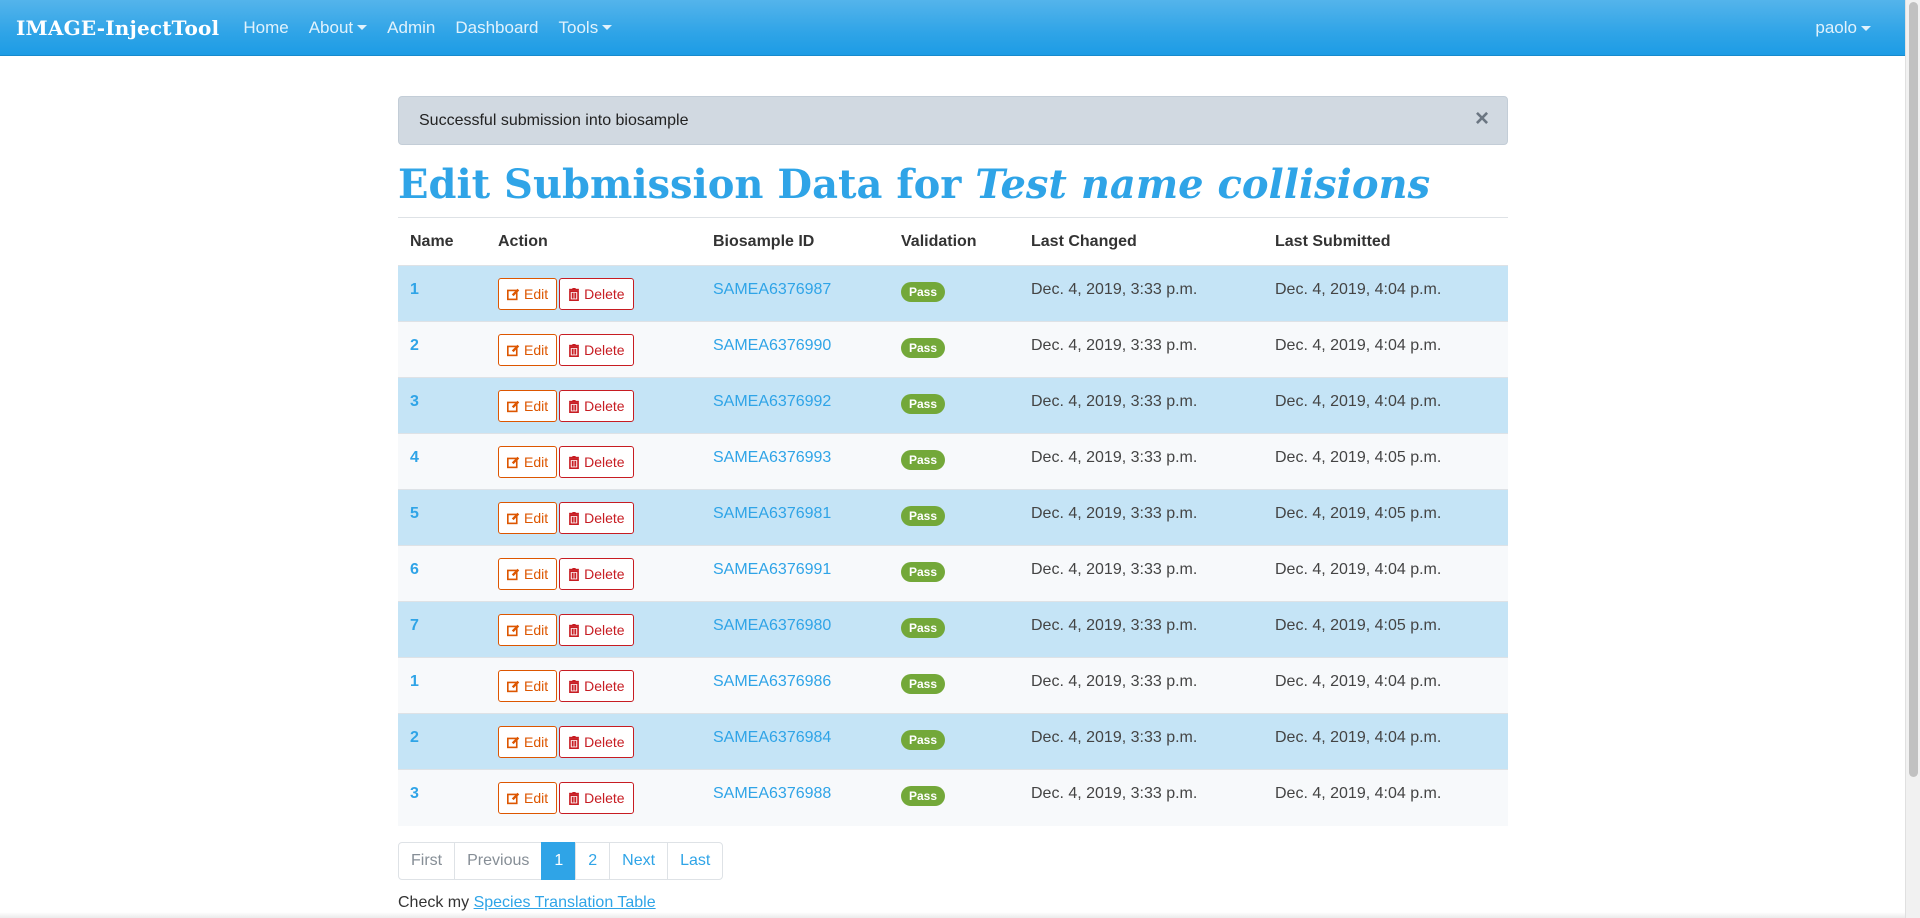 The height and width of the screenshot is (918, 1920). I want to click on page-first: First, so click(427, 860).